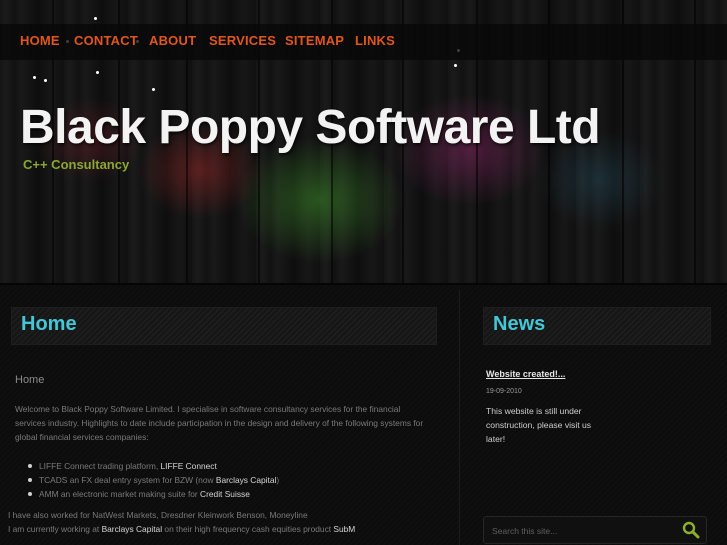 Image resolution: width=727 pixels, height=545 pixels. I want to click on product-link: SubM, so click(344, 529).